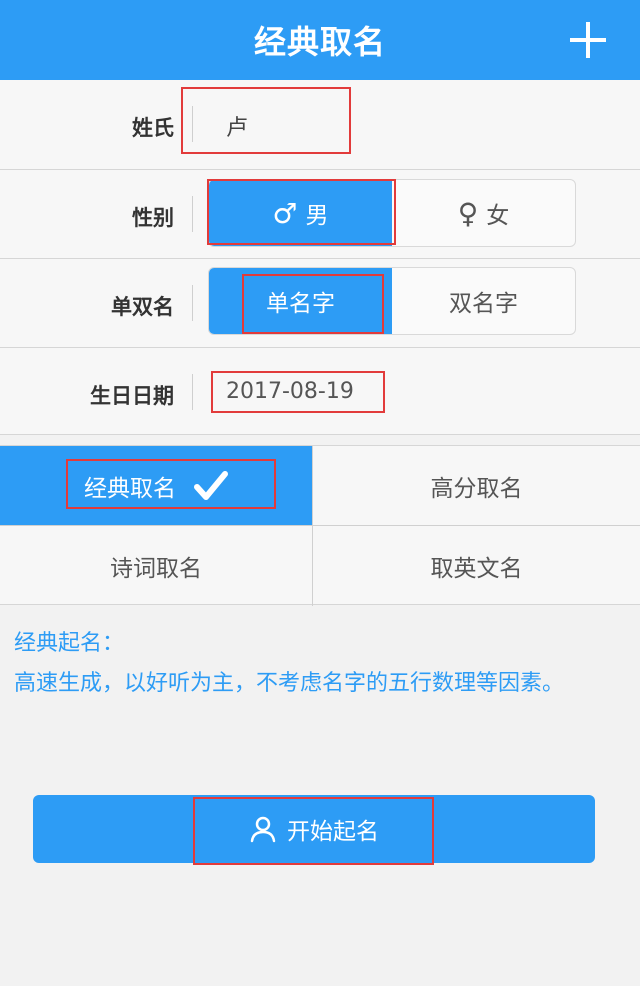  I want to click on gender-selector: ♂ 男 ♀ 女, so click(392, 213).